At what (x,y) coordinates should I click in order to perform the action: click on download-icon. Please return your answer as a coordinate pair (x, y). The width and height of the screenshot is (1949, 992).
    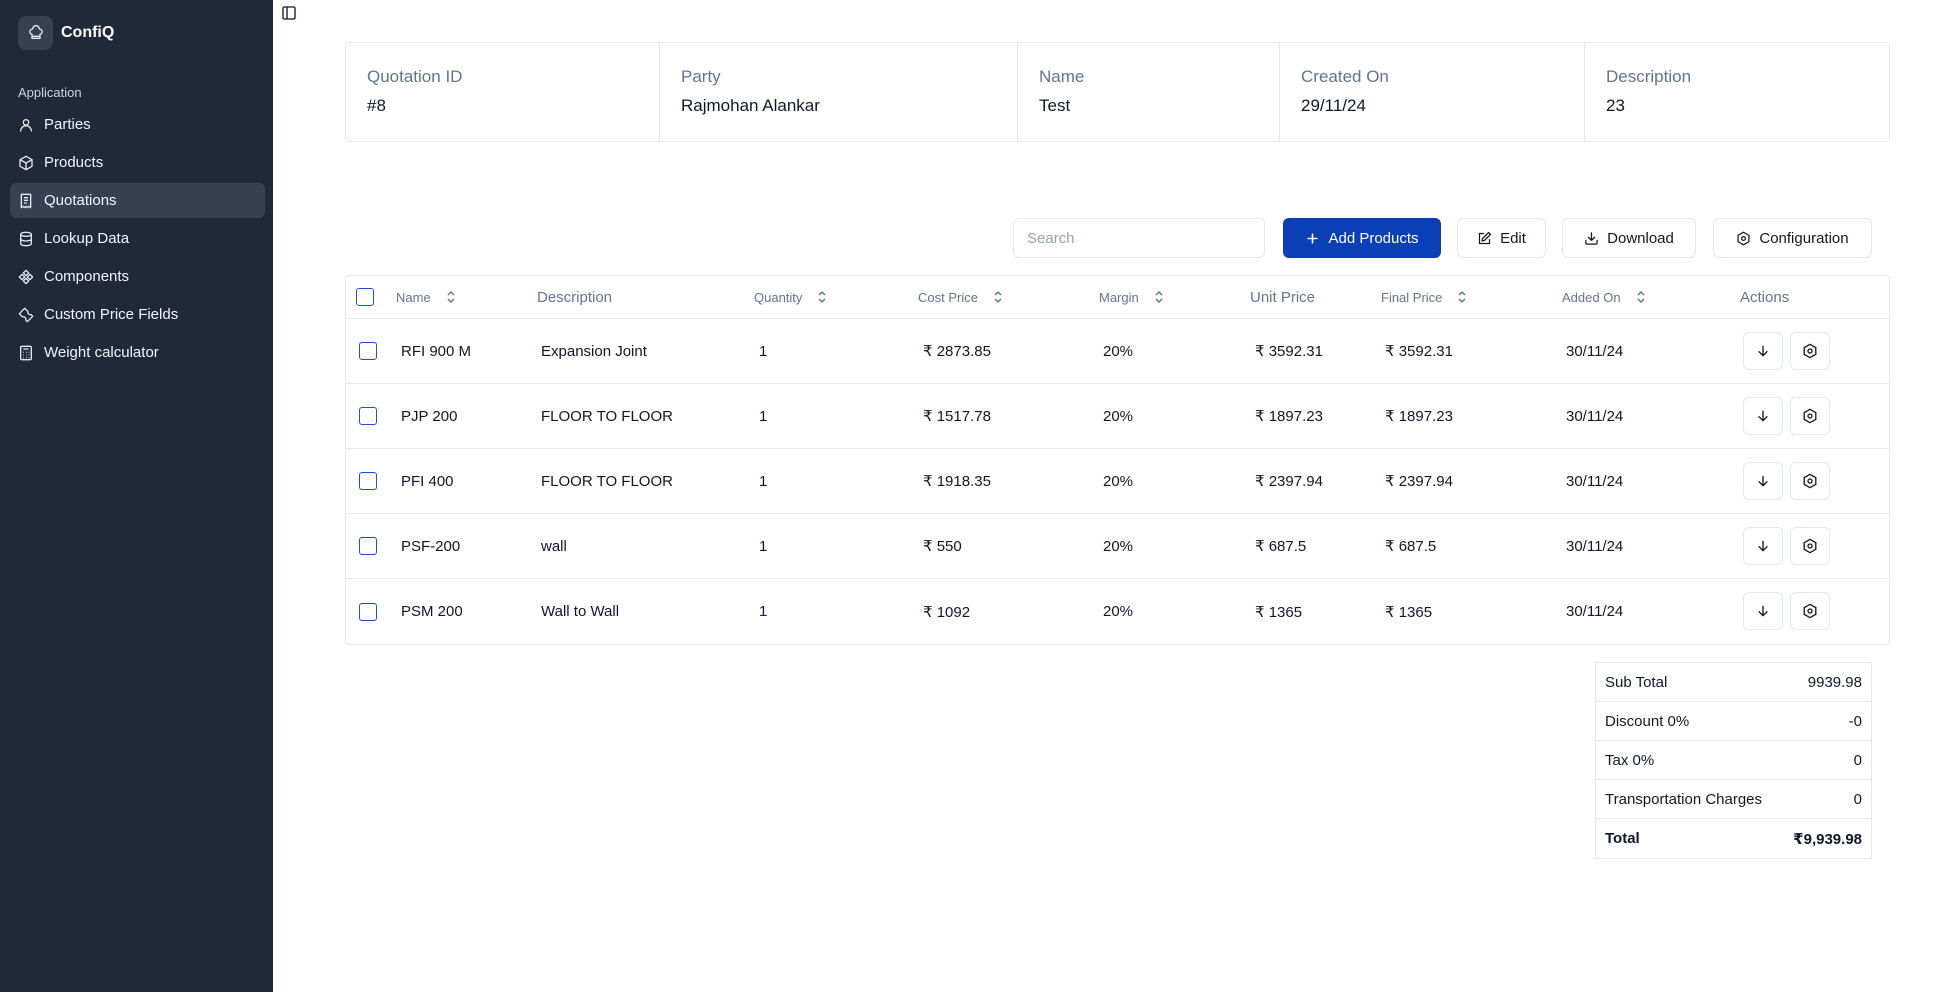
    Looking at the image, I should click on (1591, 238).